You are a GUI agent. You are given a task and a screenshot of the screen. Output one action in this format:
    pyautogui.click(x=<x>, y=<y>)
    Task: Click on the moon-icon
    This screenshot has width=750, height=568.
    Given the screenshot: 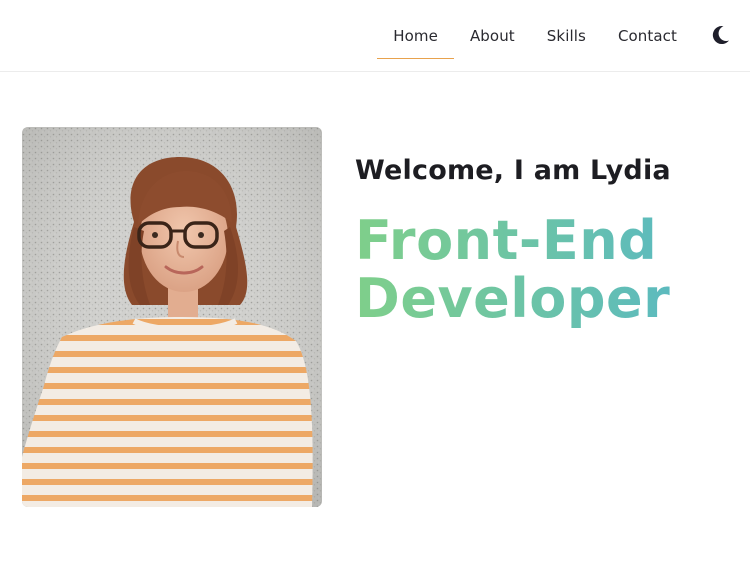 What is the action you would take?
    pyautogui.click(x=720, y=35)
    